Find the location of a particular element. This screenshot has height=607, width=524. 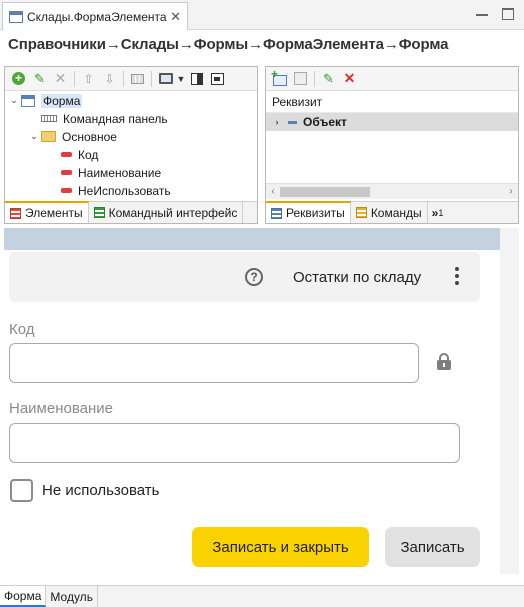

tab-module: Модуль is located at coordinates (72, 596).